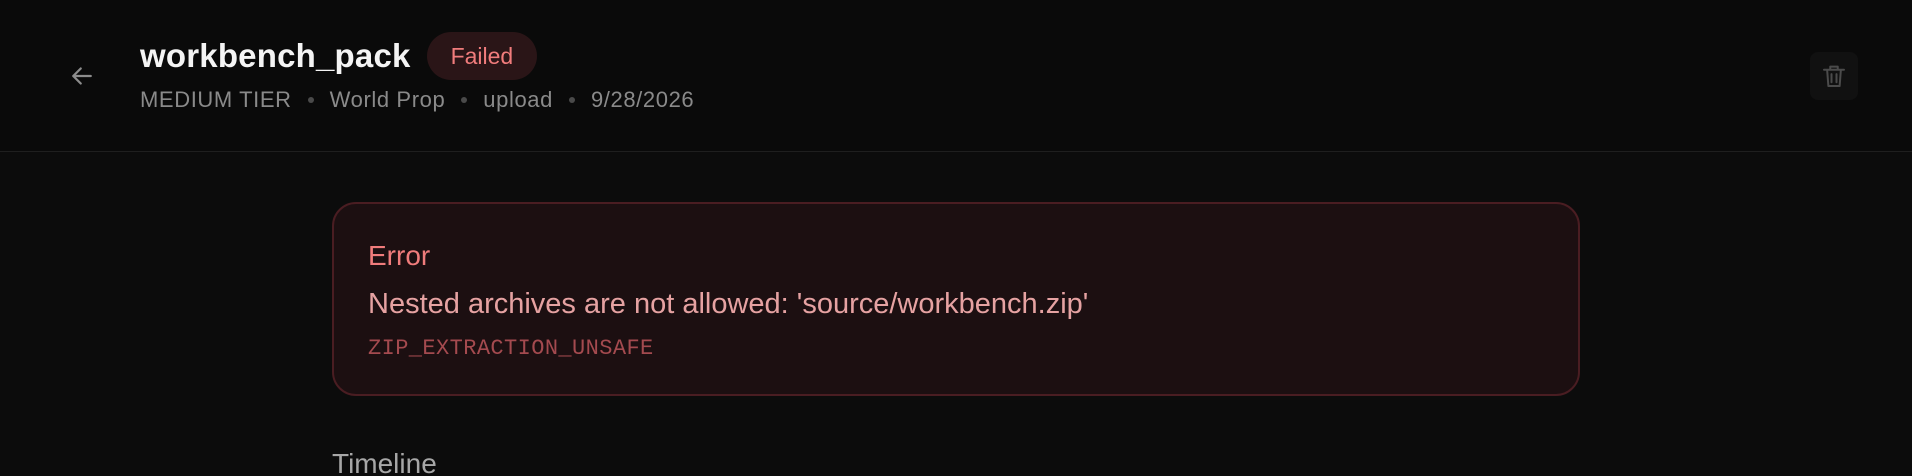  I want to click on meta-category: World Prop, so click(387, 99).